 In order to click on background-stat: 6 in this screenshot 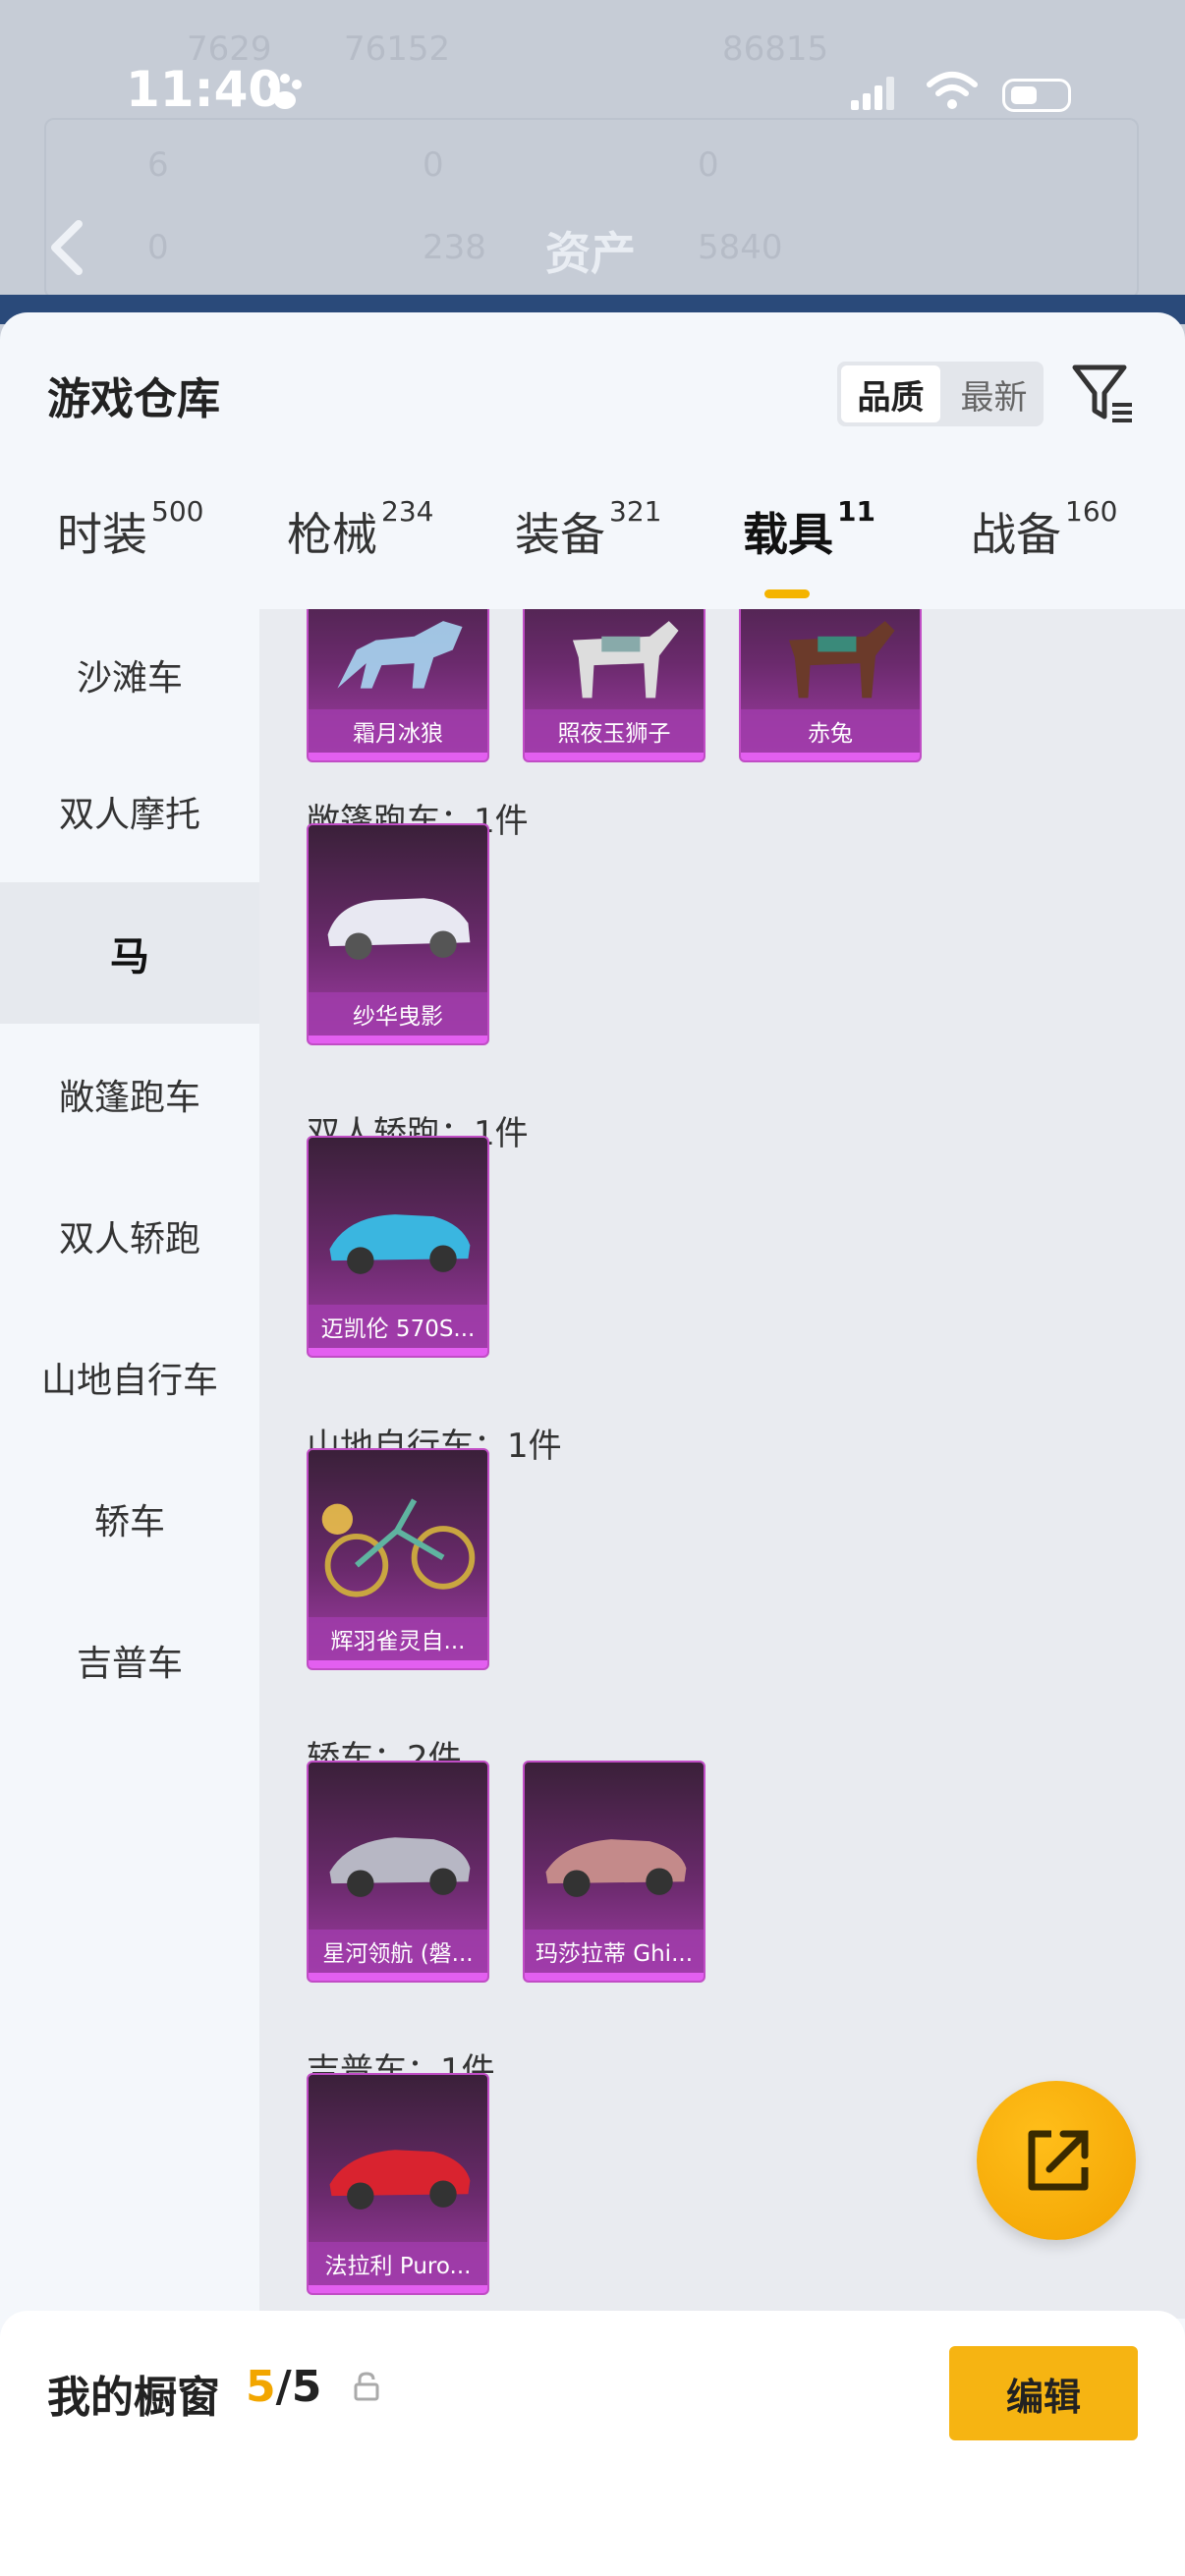, I will do `click(158, 165)`.